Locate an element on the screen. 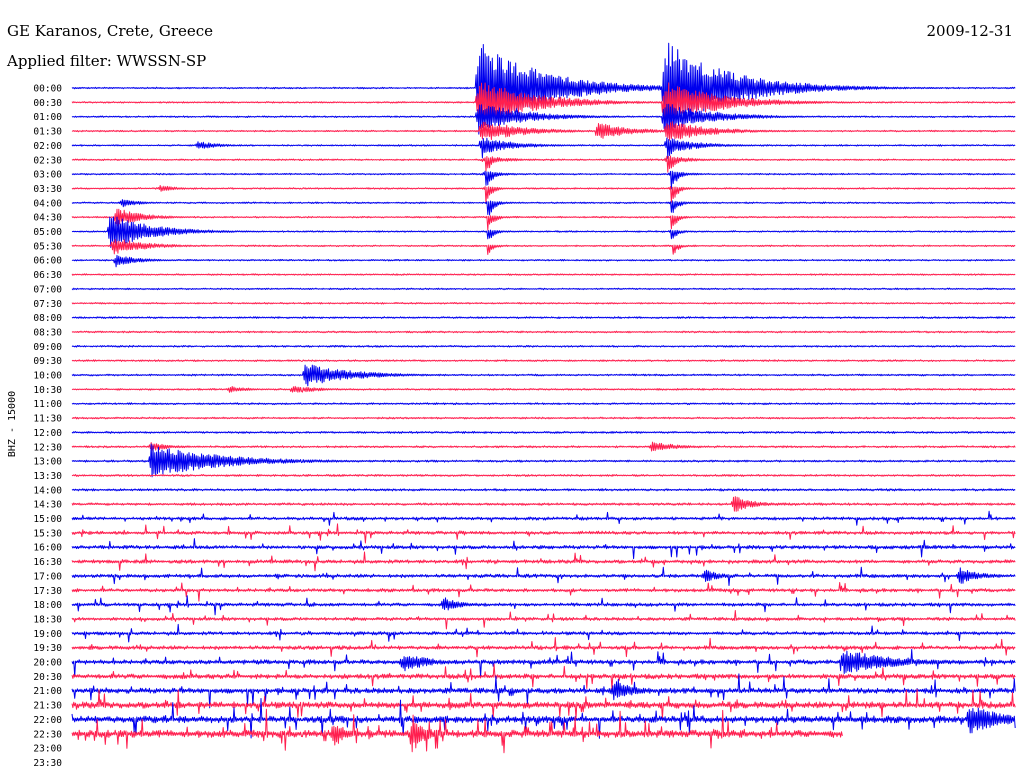  row-time-label: 23:30 is located at coordinates (47, 763).